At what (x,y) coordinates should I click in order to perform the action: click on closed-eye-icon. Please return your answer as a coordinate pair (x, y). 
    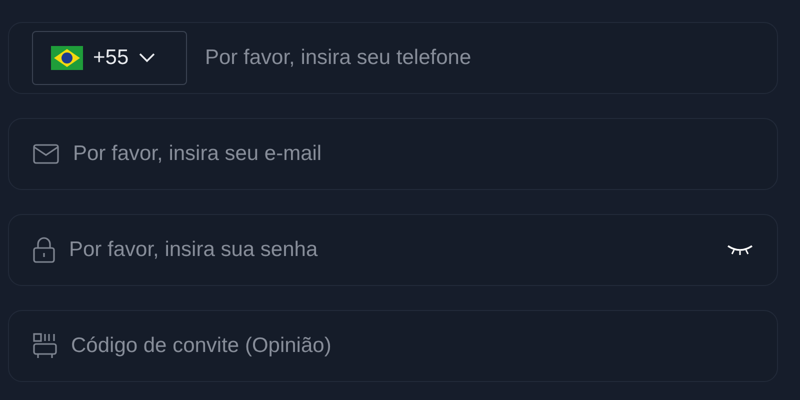
    Looking at the image, I should click on (740, 250).